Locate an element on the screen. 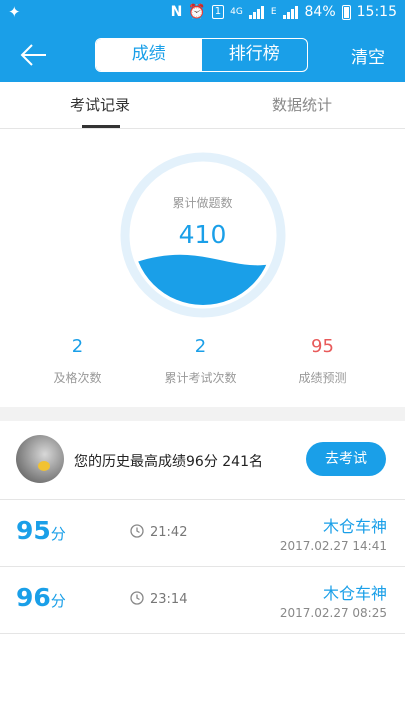  segment-ranking: 排行榜 is located at coordinates (255, 55).